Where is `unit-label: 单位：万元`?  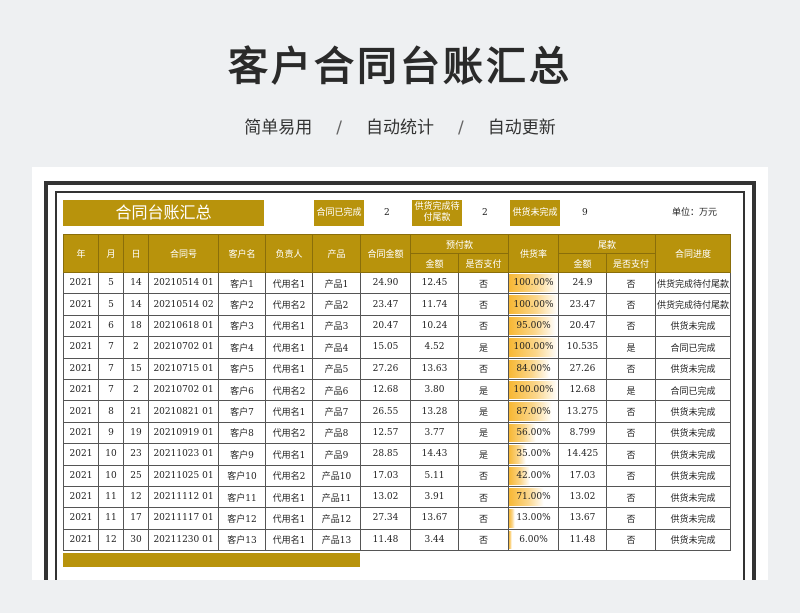
unit-label: 单位：万元 is located at coordinates (695, 213).